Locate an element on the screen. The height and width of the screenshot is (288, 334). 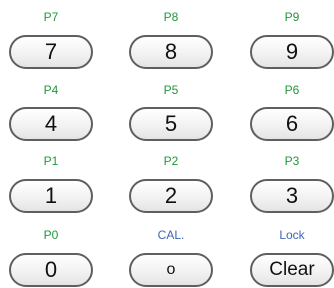
preset-label-p5: P5 is located at coordinates (171, 90).